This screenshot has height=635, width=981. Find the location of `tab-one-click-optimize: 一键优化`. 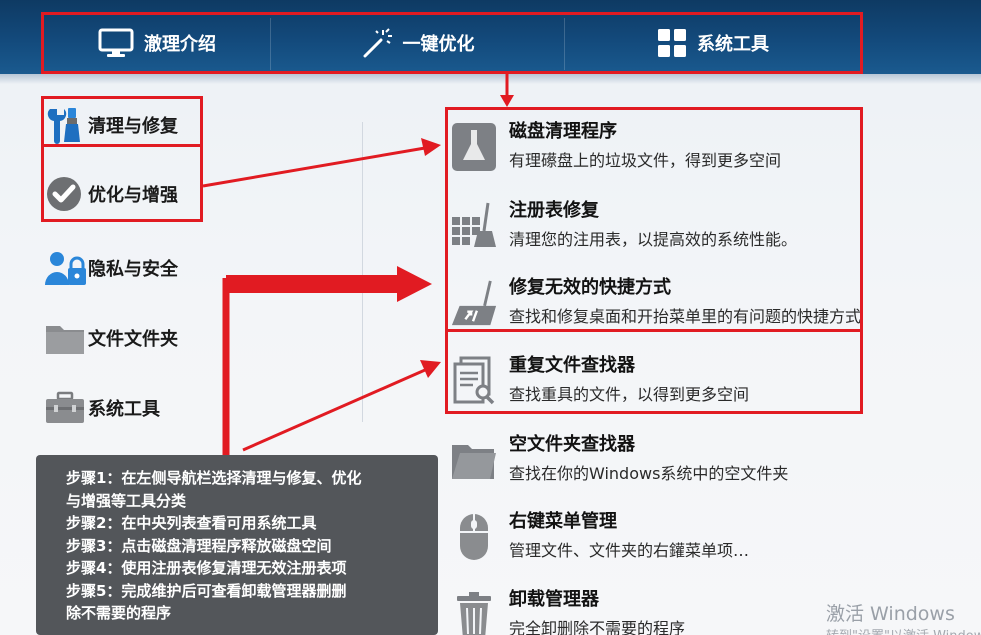

tab-one-click-optimize: 一键优化 is located at coordinates (417, 43).